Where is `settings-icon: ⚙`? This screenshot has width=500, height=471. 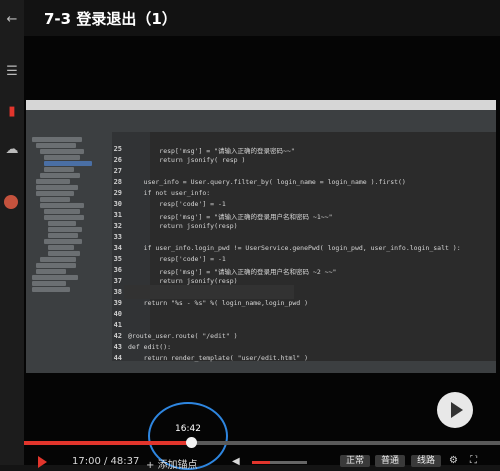 settings-icon: ⚙ is located at coordinates (453, 460).